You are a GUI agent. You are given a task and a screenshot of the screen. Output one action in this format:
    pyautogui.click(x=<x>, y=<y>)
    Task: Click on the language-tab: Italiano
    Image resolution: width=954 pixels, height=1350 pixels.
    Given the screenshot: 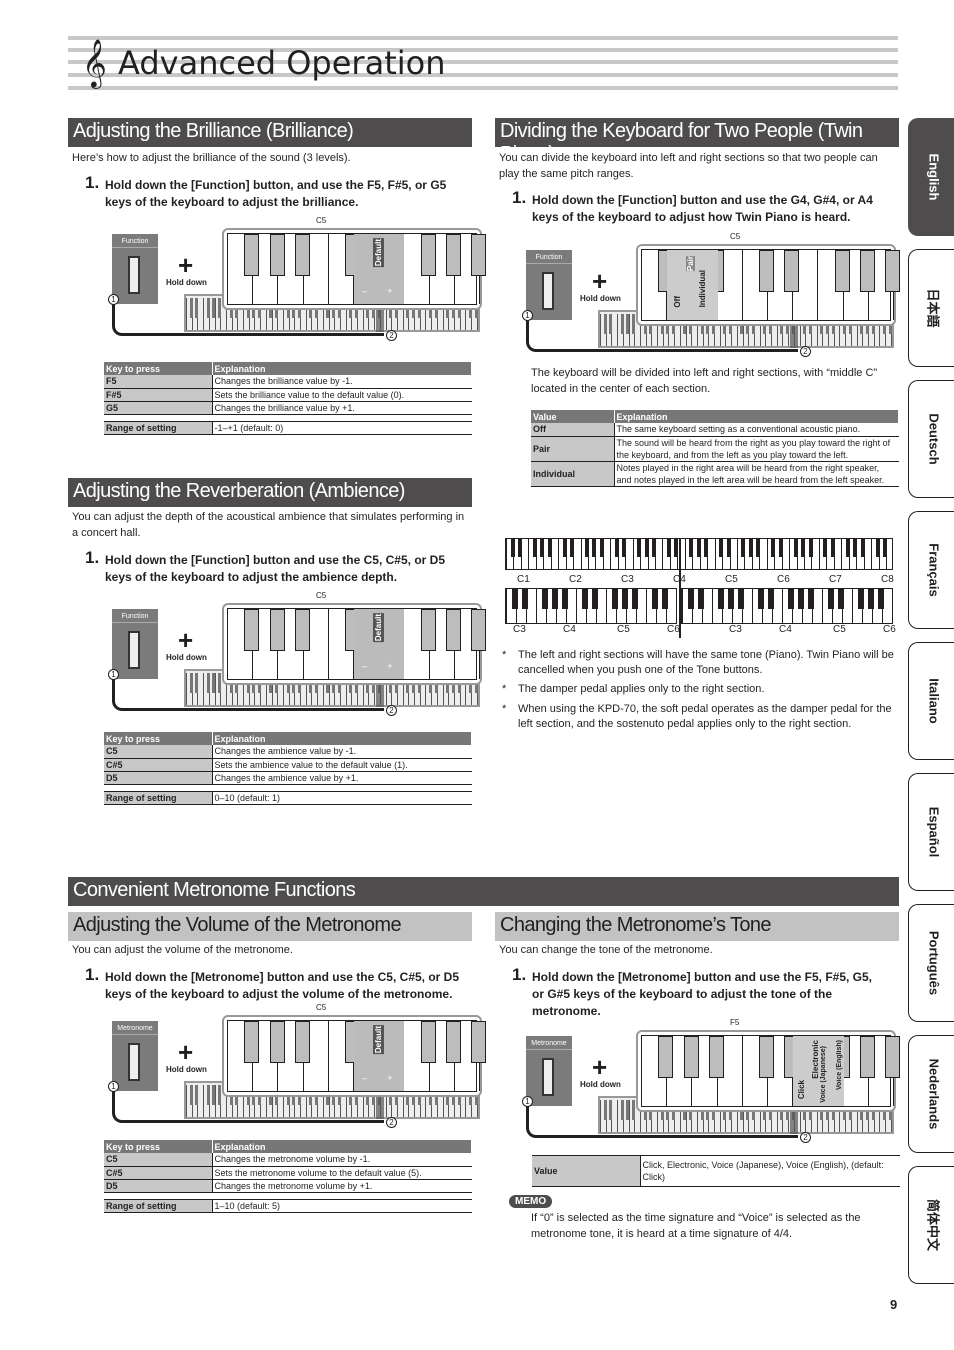 What is the action you would take?
    pyautogui.click(x=931, y=701)
    